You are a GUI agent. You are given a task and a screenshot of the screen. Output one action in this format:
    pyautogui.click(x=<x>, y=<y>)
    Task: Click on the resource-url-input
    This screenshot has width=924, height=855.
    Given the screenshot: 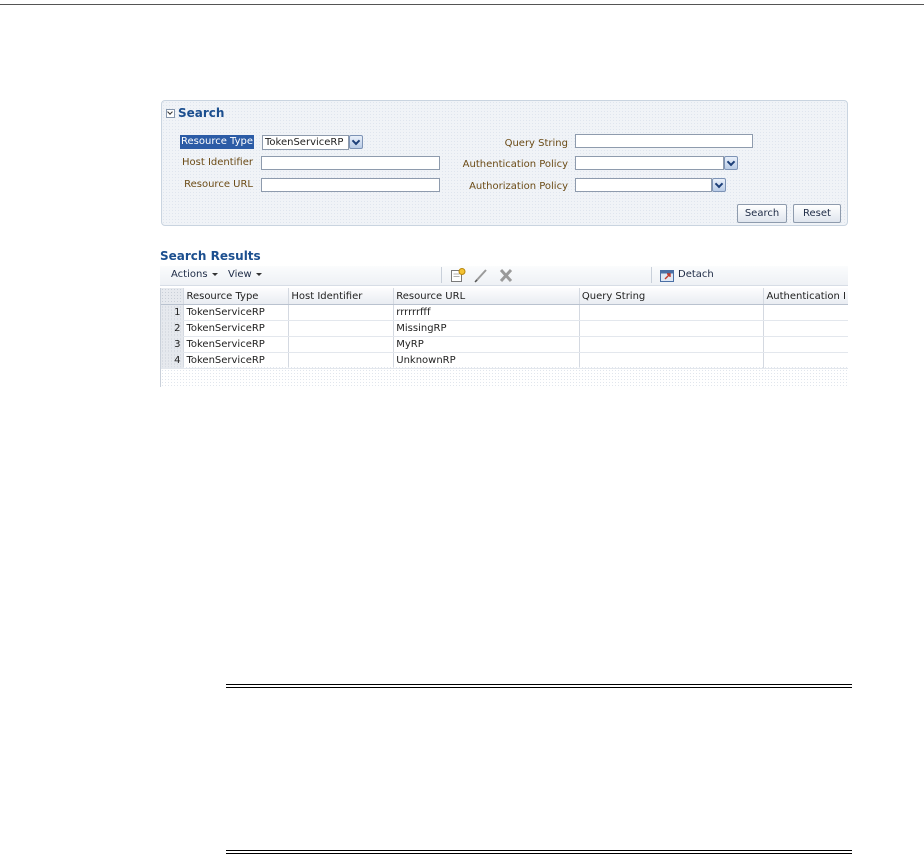 What is the action you would take?
    pyautogui.click(x=350, y=185)
    